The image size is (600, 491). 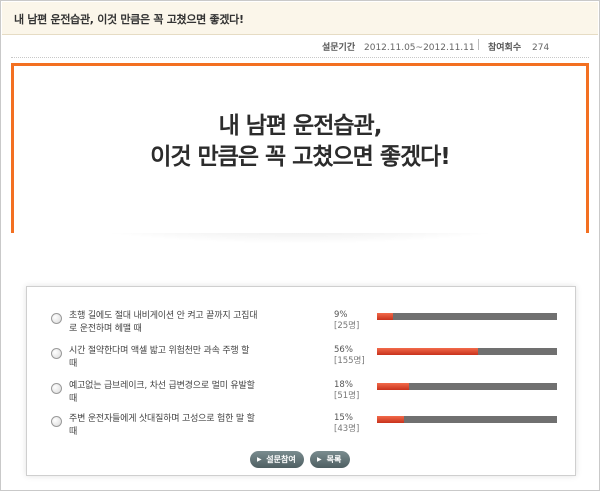 What do you see at coordinates (163, 316) in the screenshot?
I see `option-label-line1: 초행 길에도 절대 내비게이션 안 켜고 끝까지 고집대` at bounding box center [163, 316].